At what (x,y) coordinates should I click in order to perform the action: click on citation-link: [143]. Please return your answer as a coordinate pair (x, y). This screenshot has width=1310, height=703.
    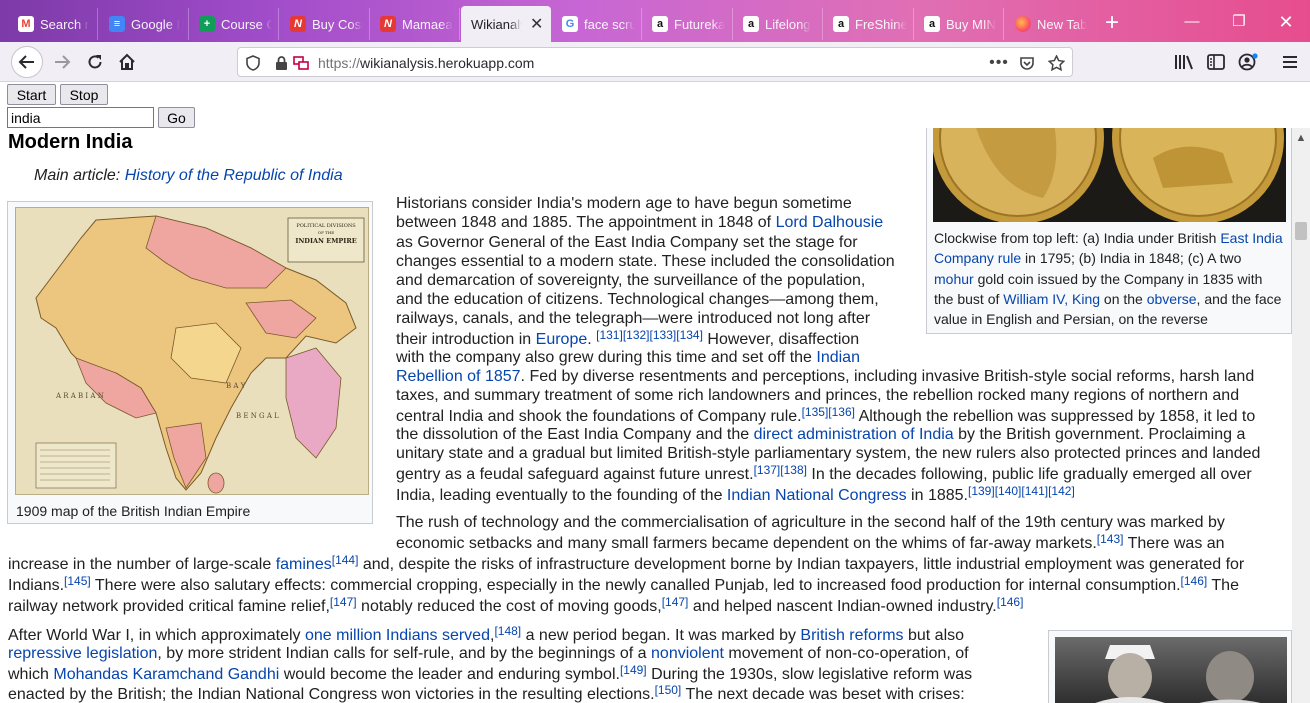
    Looking at the image, I should click on (1110, 539).